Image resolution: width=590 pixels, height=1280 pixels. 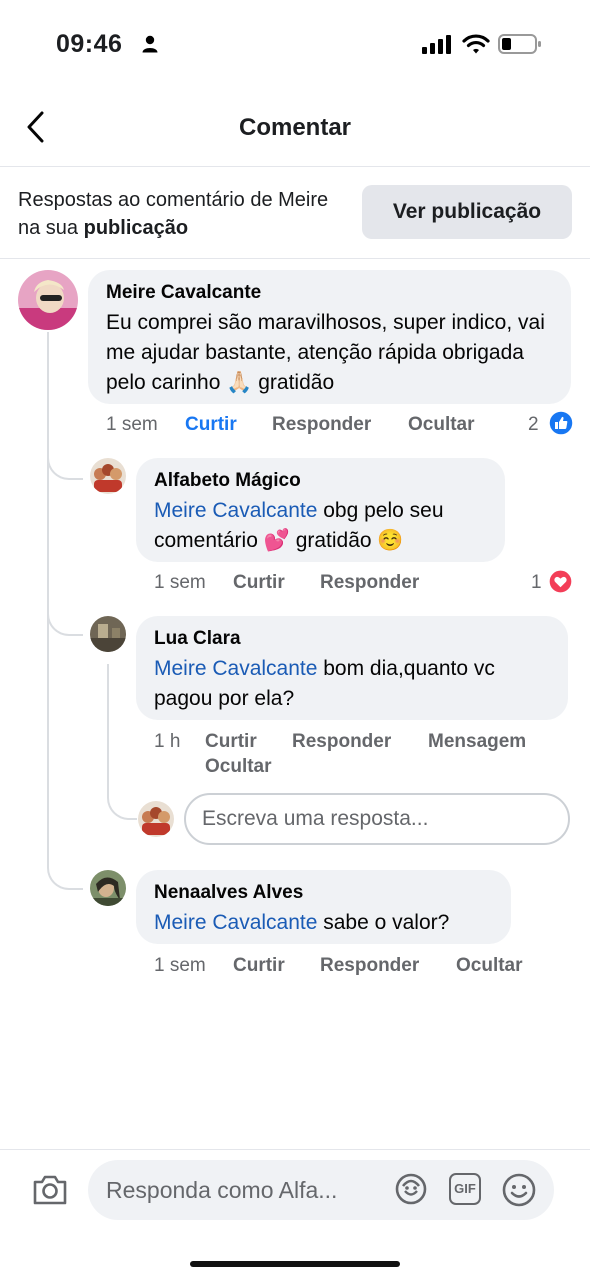 I want to click on wifi-icon, so click(x=476, y=44).